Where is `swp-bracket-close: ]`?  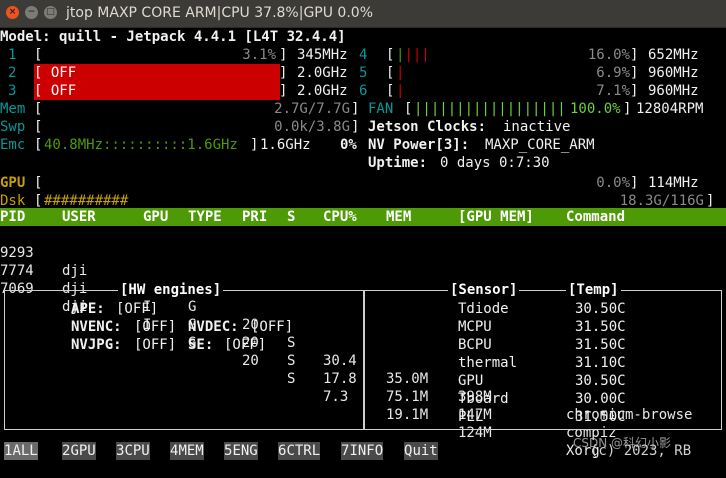 swp-bracket-close: ] is located at coordinates (355, 127).